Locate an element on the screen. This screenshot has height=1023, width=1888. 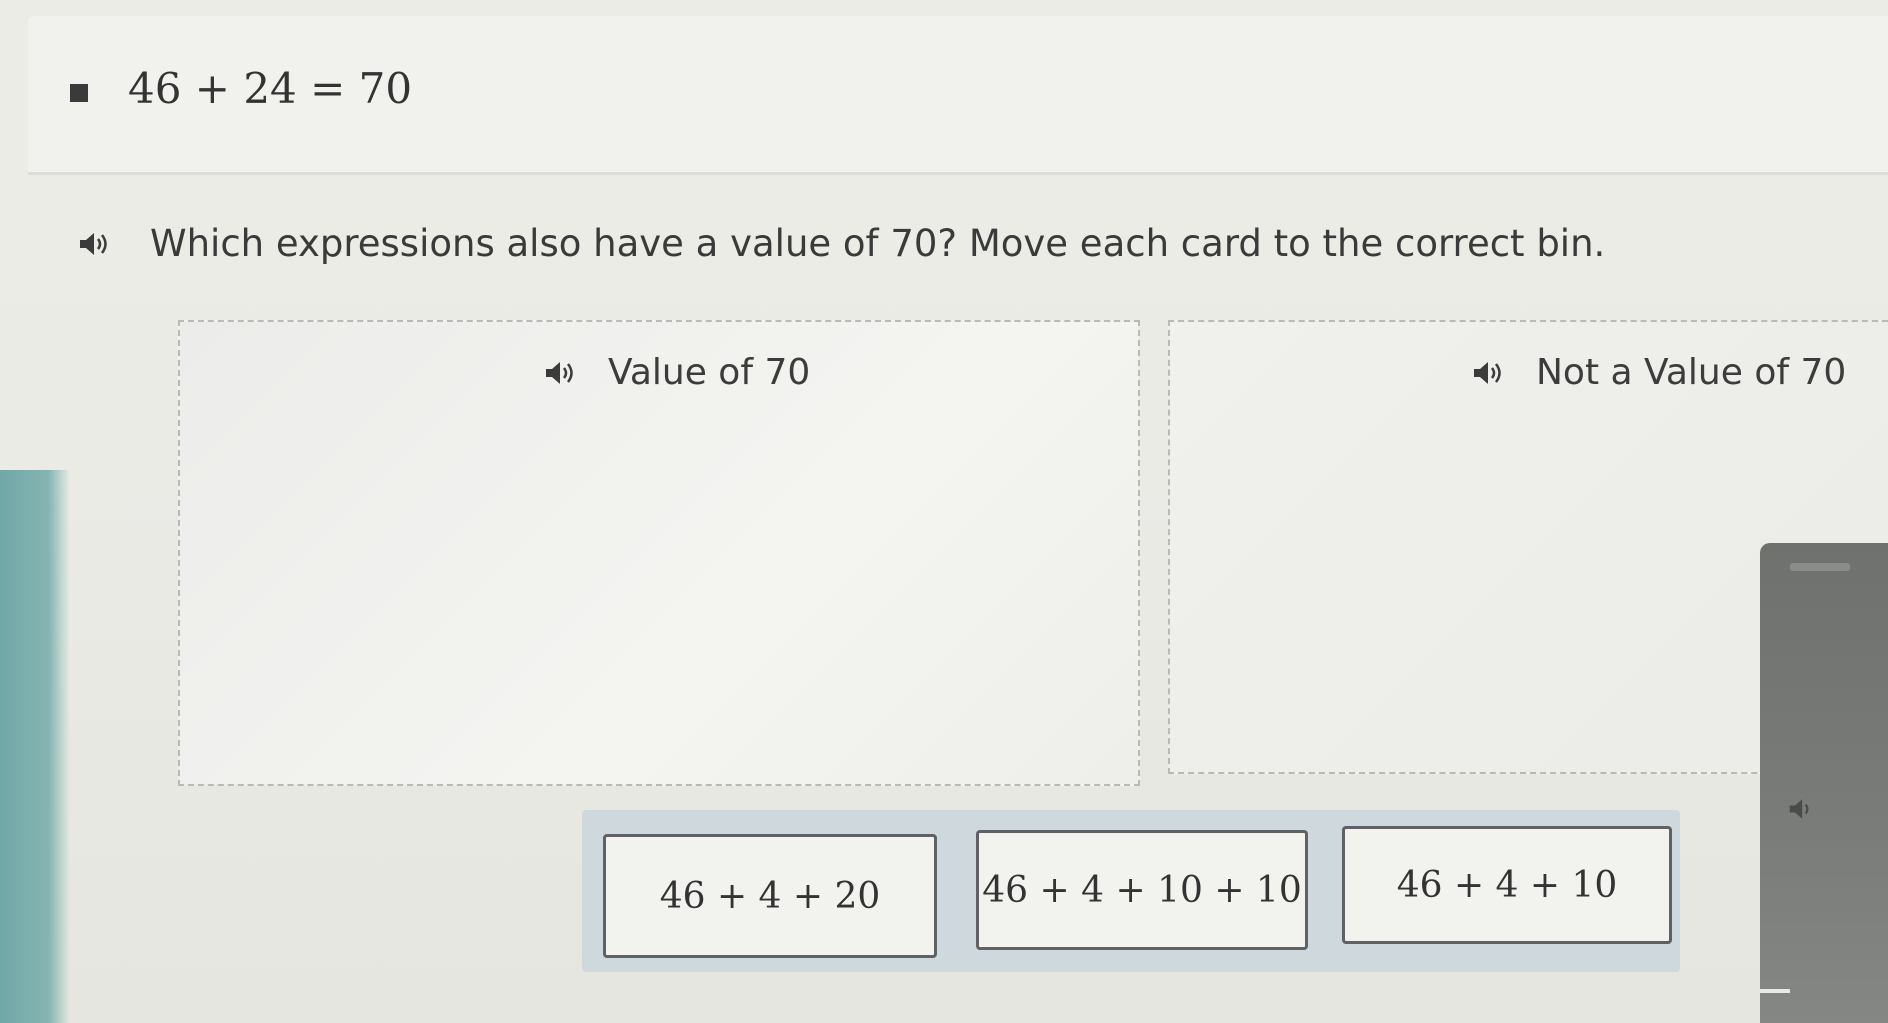
bin-title: Not a Value of 70 is located at coordinates (1659, 372).